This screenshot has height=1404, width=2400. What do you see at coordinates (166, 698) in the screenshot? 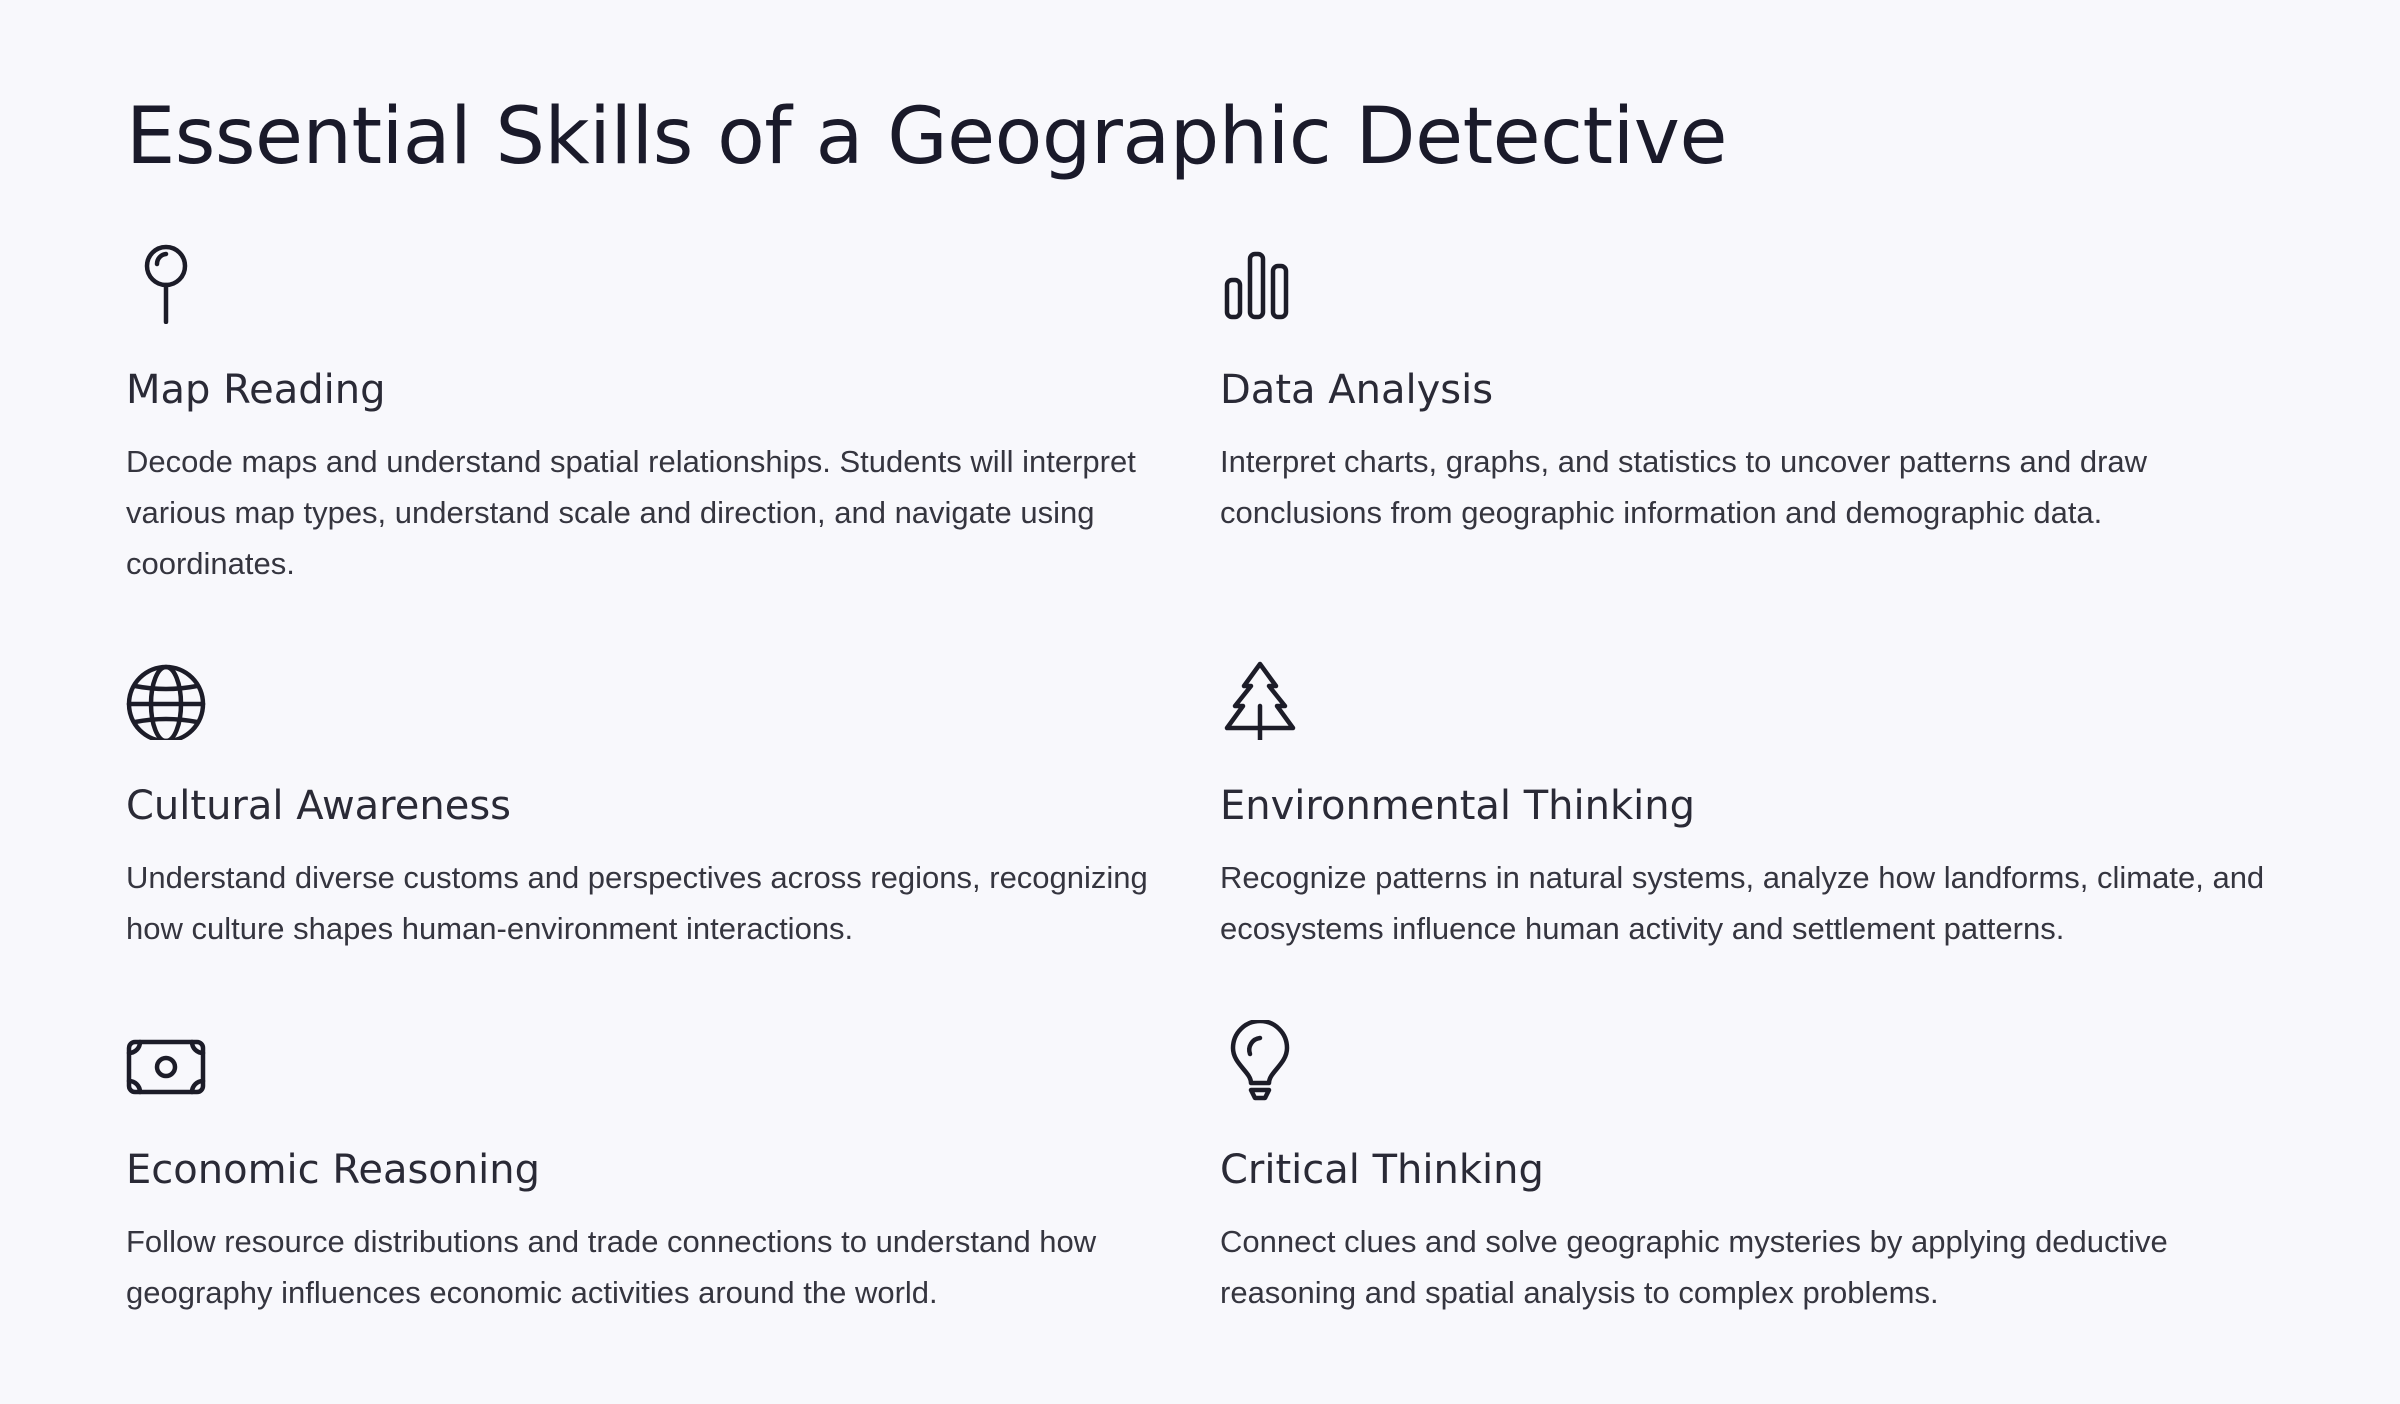
I see `globe-icon` at bounding box center [166, 698].